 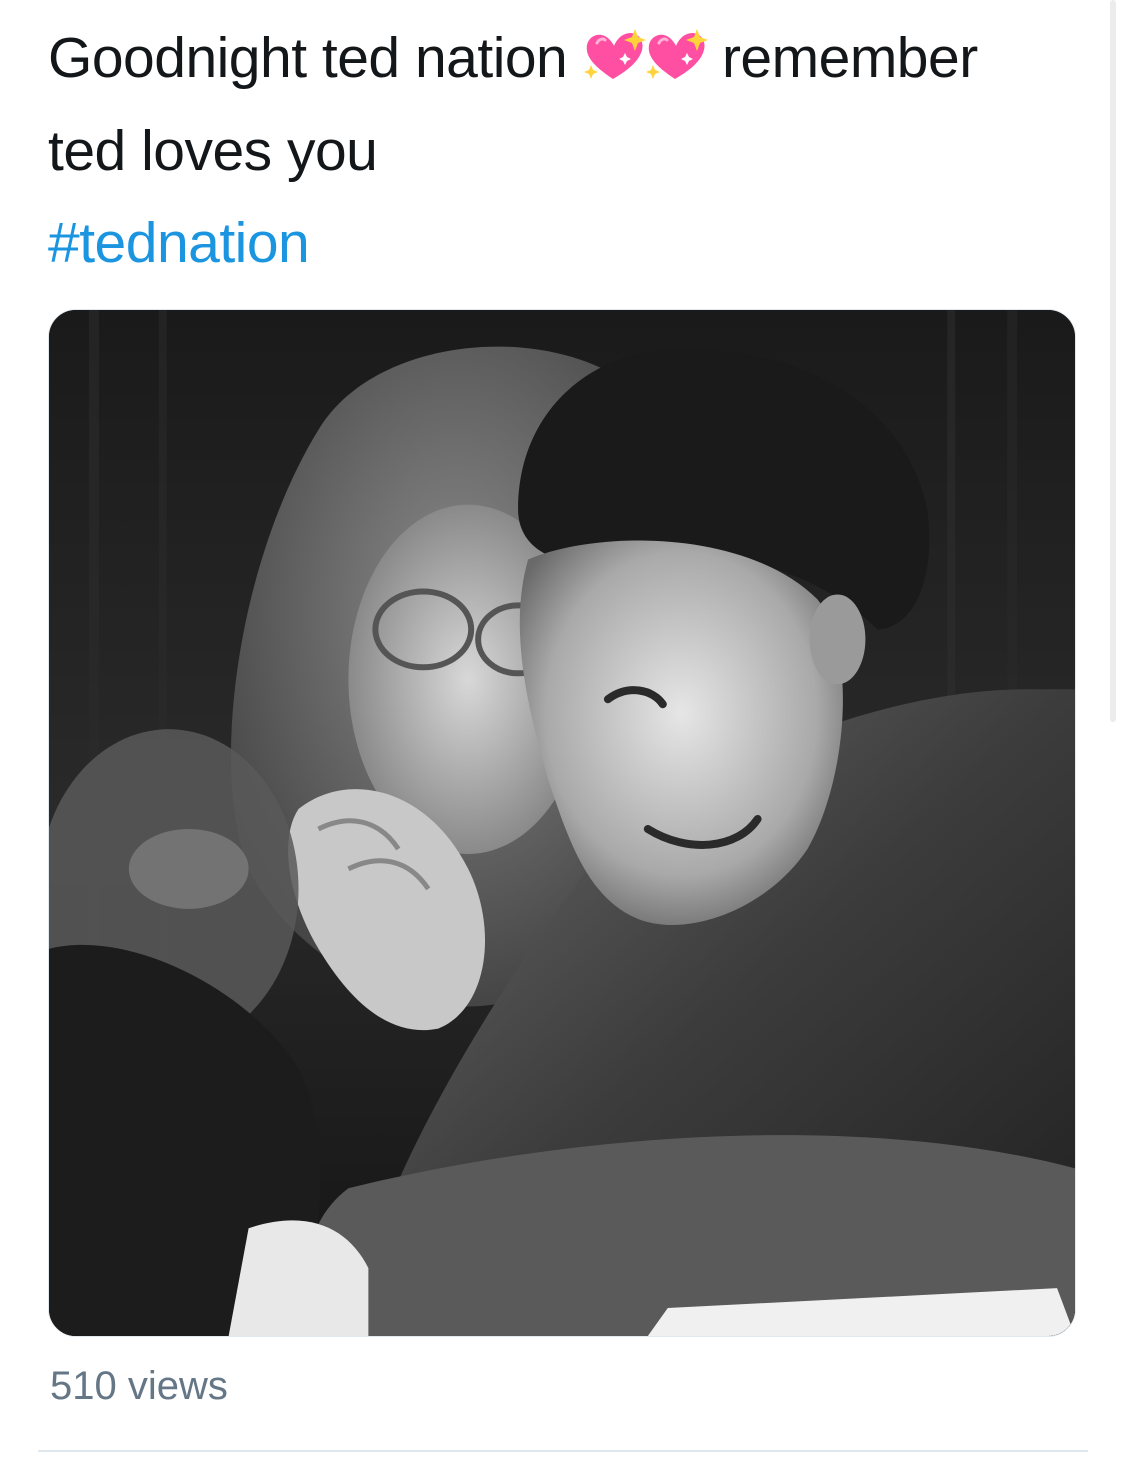 I want to click on divider, so click(x=563, y=1451).